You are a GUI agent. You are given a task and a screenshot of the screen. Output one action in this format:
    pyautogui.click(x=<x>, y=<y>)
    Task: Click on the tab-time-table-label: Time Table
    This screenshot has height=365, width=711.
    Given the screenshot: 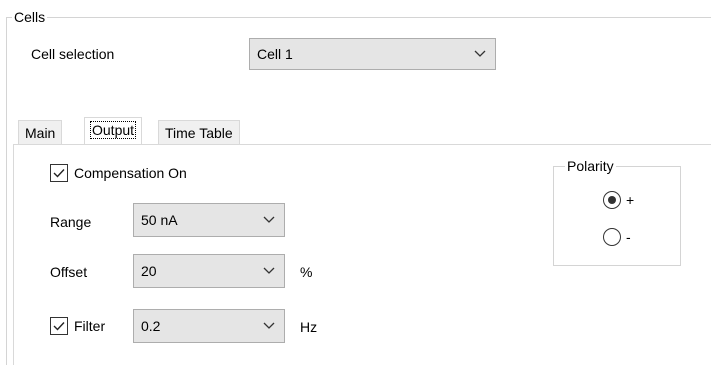 What is the action you would take?
    pyautogui.click(x=199, y=133)
    